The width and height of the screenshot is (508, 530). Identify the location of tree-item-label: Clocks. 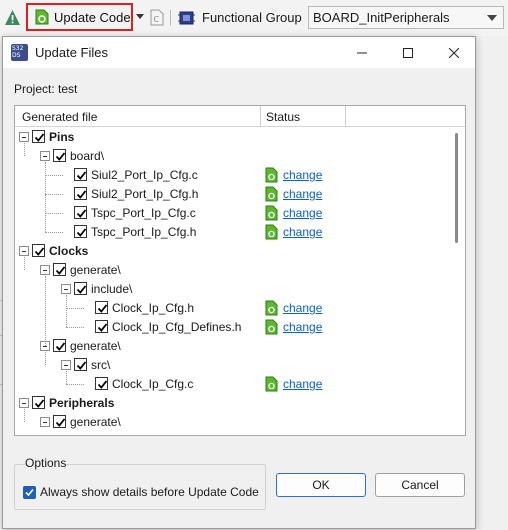
(68, 251).